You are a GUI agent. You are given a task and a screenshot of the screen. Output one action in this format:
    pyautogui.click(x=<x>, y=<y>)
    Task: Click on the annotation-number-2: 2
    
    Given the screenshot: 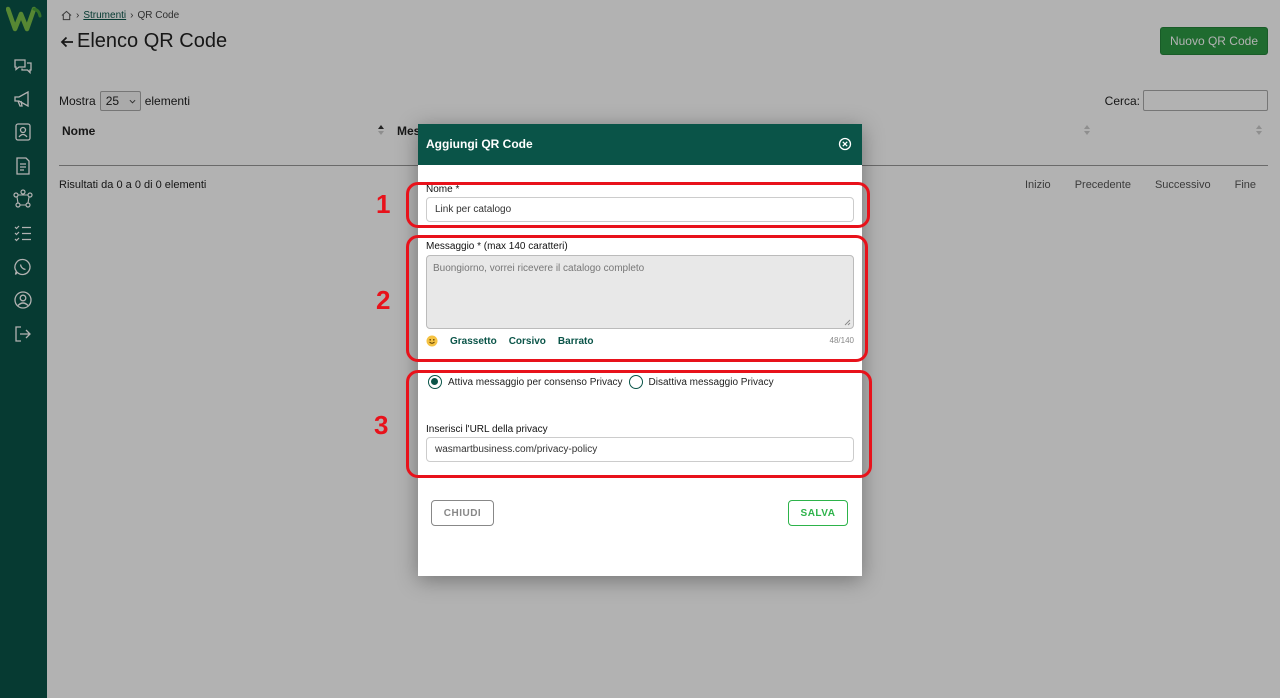 What is the action you would take?
    pyautogui.click(x=383, y=300)
    